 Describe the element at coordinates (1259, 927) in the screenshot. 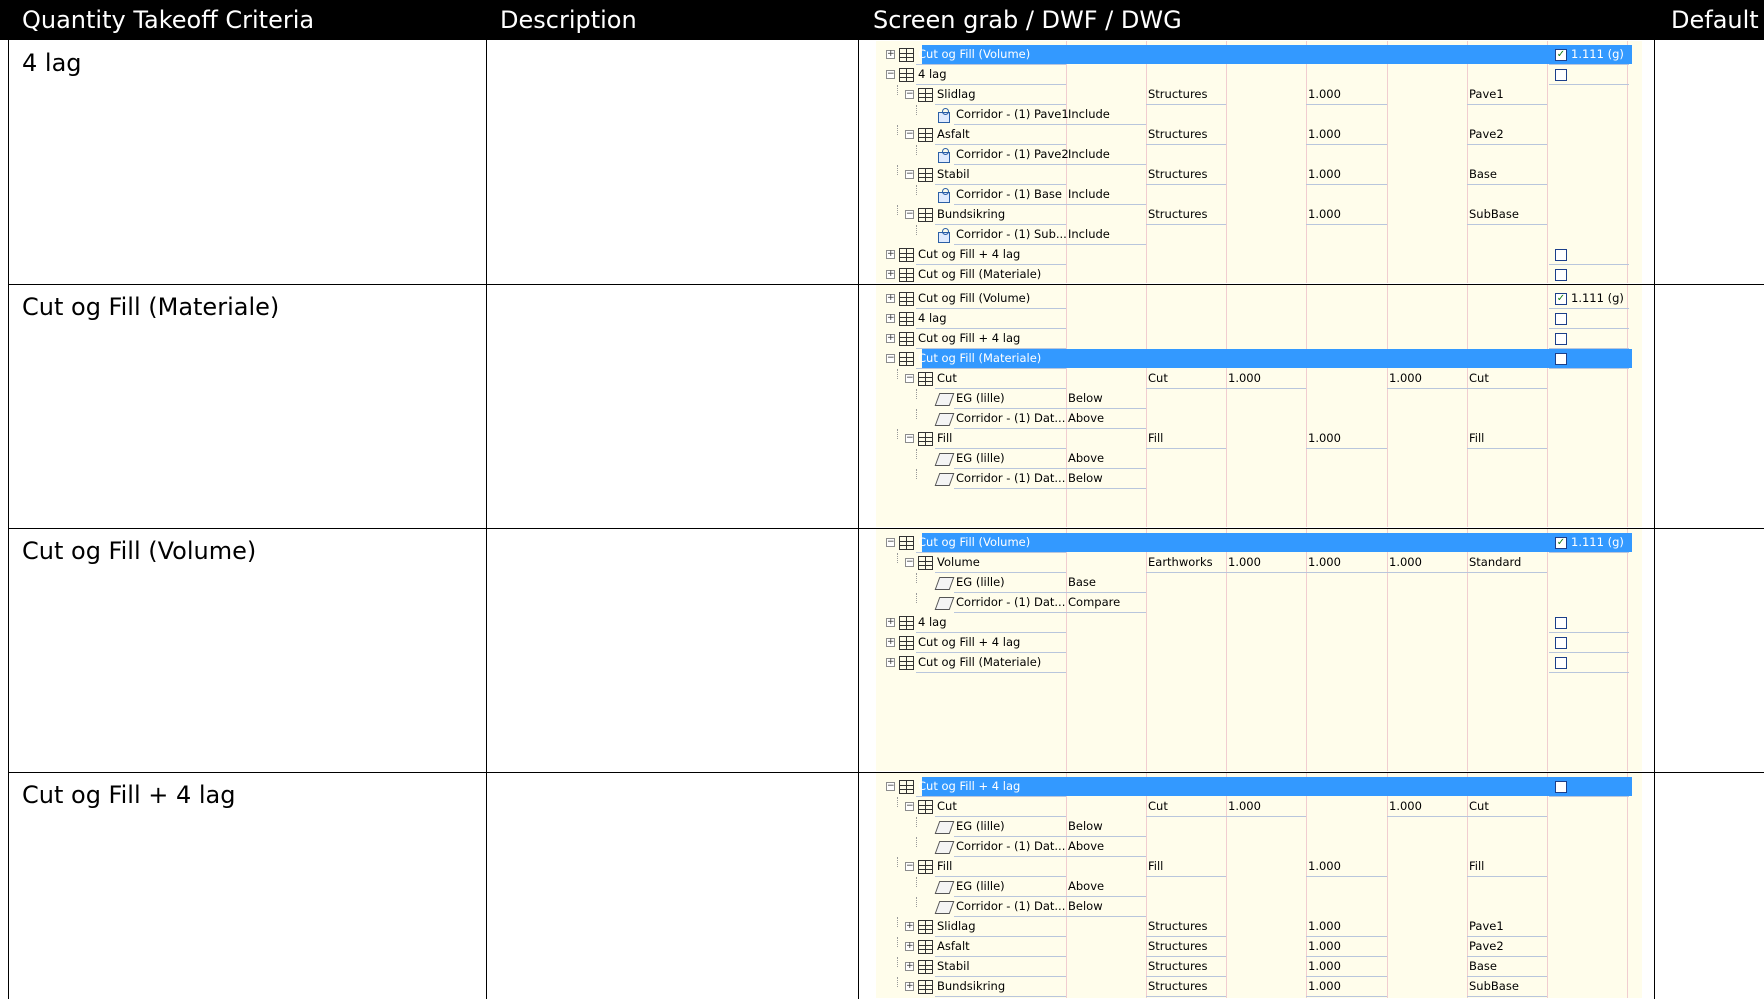

I see `tree-row: + Slidlag Structures 1.000 Pave1` at that location.